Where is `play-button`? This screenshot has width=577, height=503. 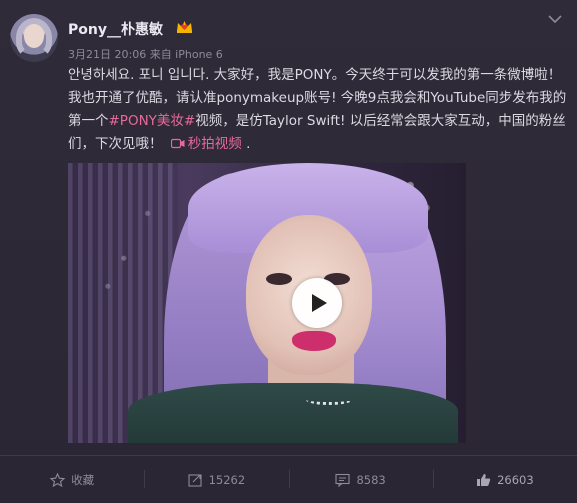
play-button is located at coordinates (317, 303).